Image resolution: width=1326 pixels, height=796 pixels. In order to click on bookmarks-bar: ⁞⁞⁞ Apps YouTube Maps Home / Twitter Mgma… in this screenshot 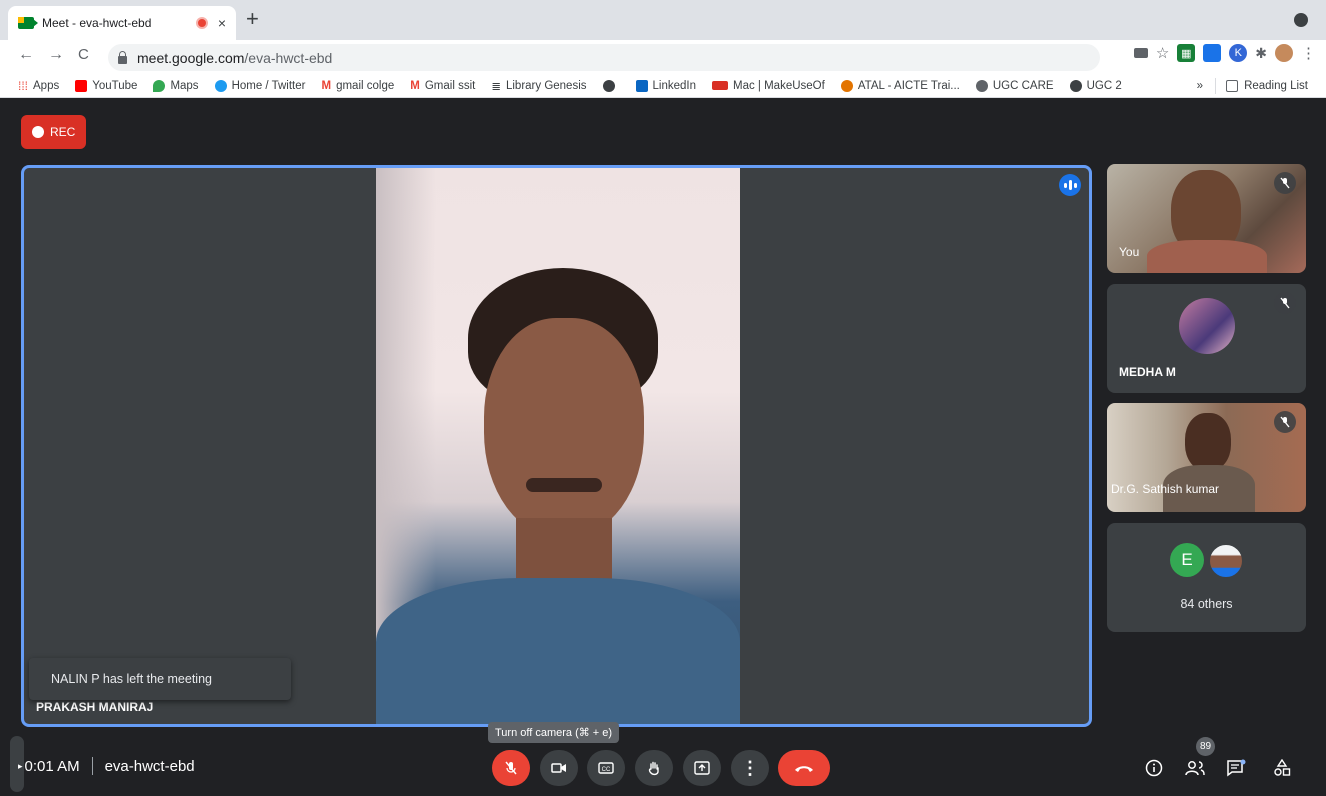, I will do `click(663, 86)`.